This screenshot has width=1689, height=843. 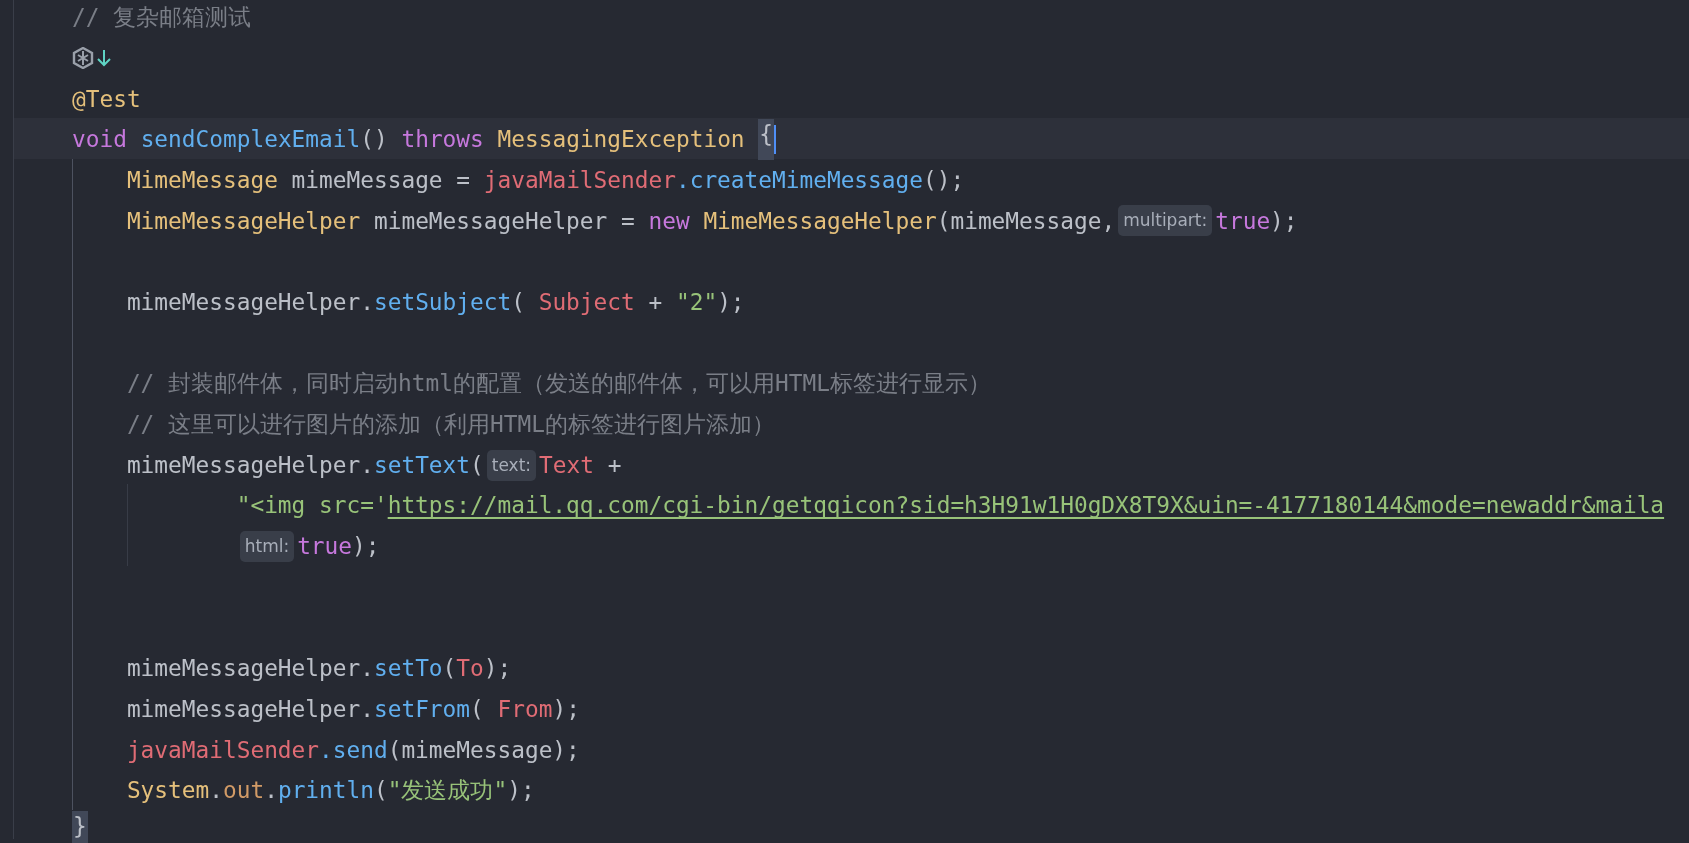 I want to click on code-comment: // 复杂邮箱测试, so click(x=162, y=18).